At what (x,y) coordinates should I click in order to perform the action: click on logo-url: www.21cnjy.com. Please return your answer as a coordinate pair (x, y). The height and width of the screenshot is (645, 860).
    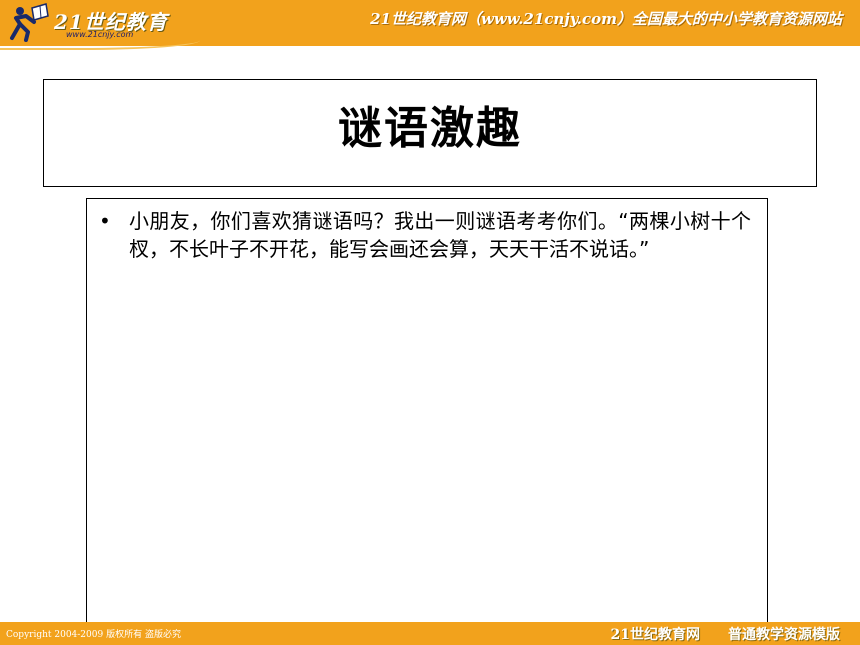
    Looking at the image, I should click on (100, 34).